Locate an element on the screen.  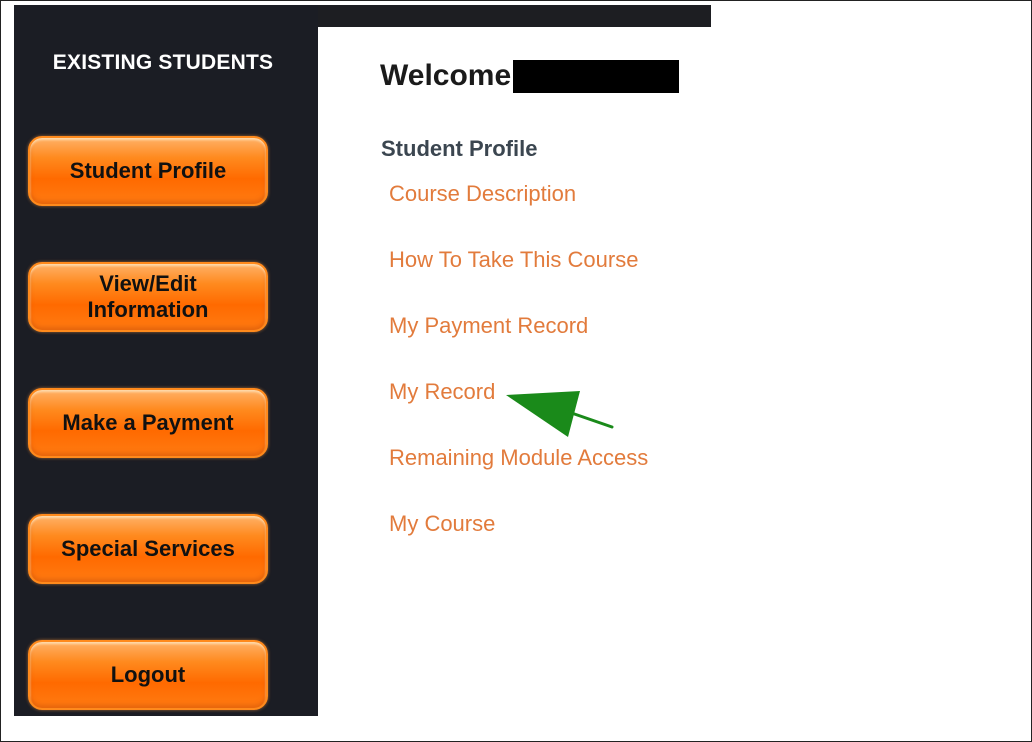
make-a-payment-button: Make a Payment is located at coordinates (148, 423).